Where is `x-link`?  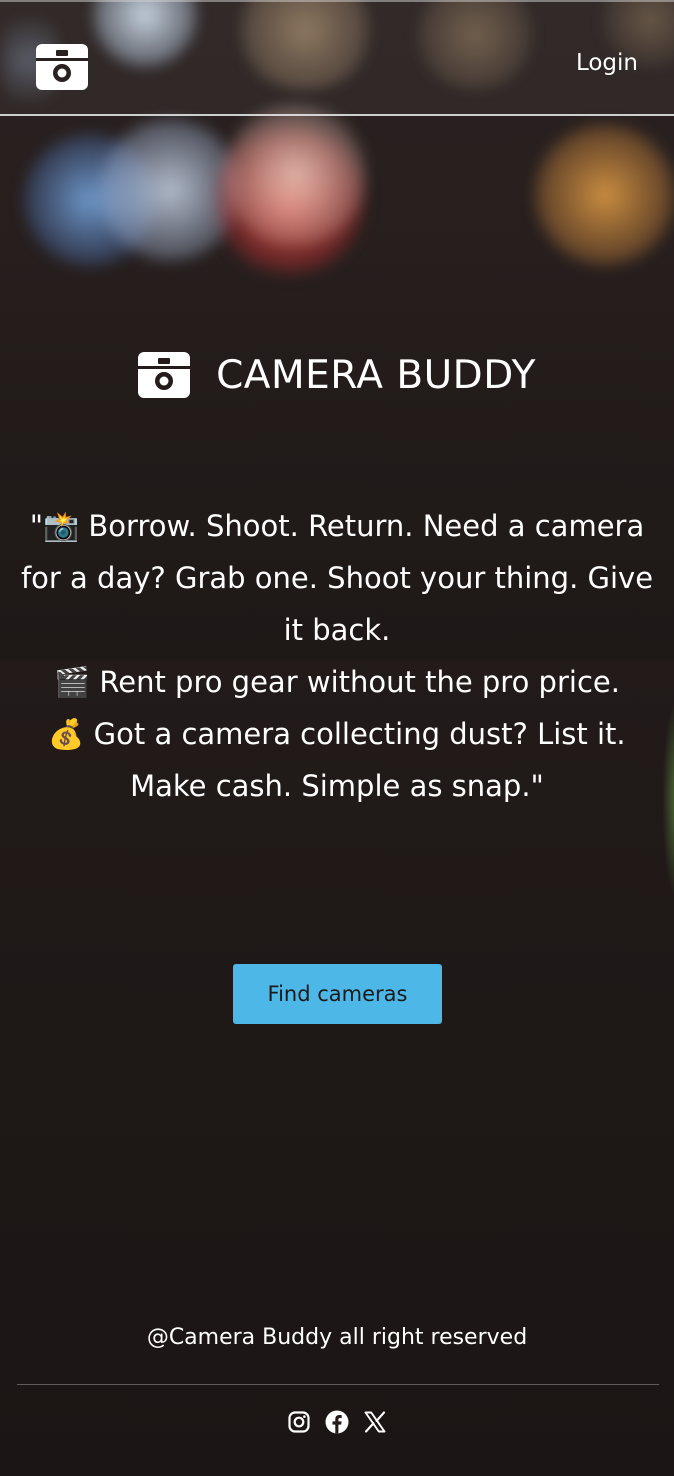 x-link is located at coordinates (375, 1422).